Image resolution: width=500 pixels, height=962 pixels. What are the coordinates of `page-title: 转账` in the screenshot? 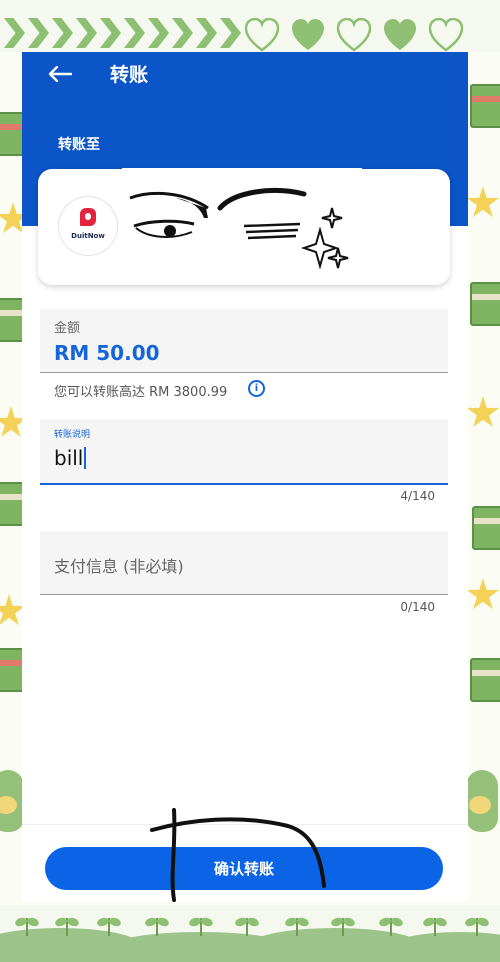 It's located at (129, 75).